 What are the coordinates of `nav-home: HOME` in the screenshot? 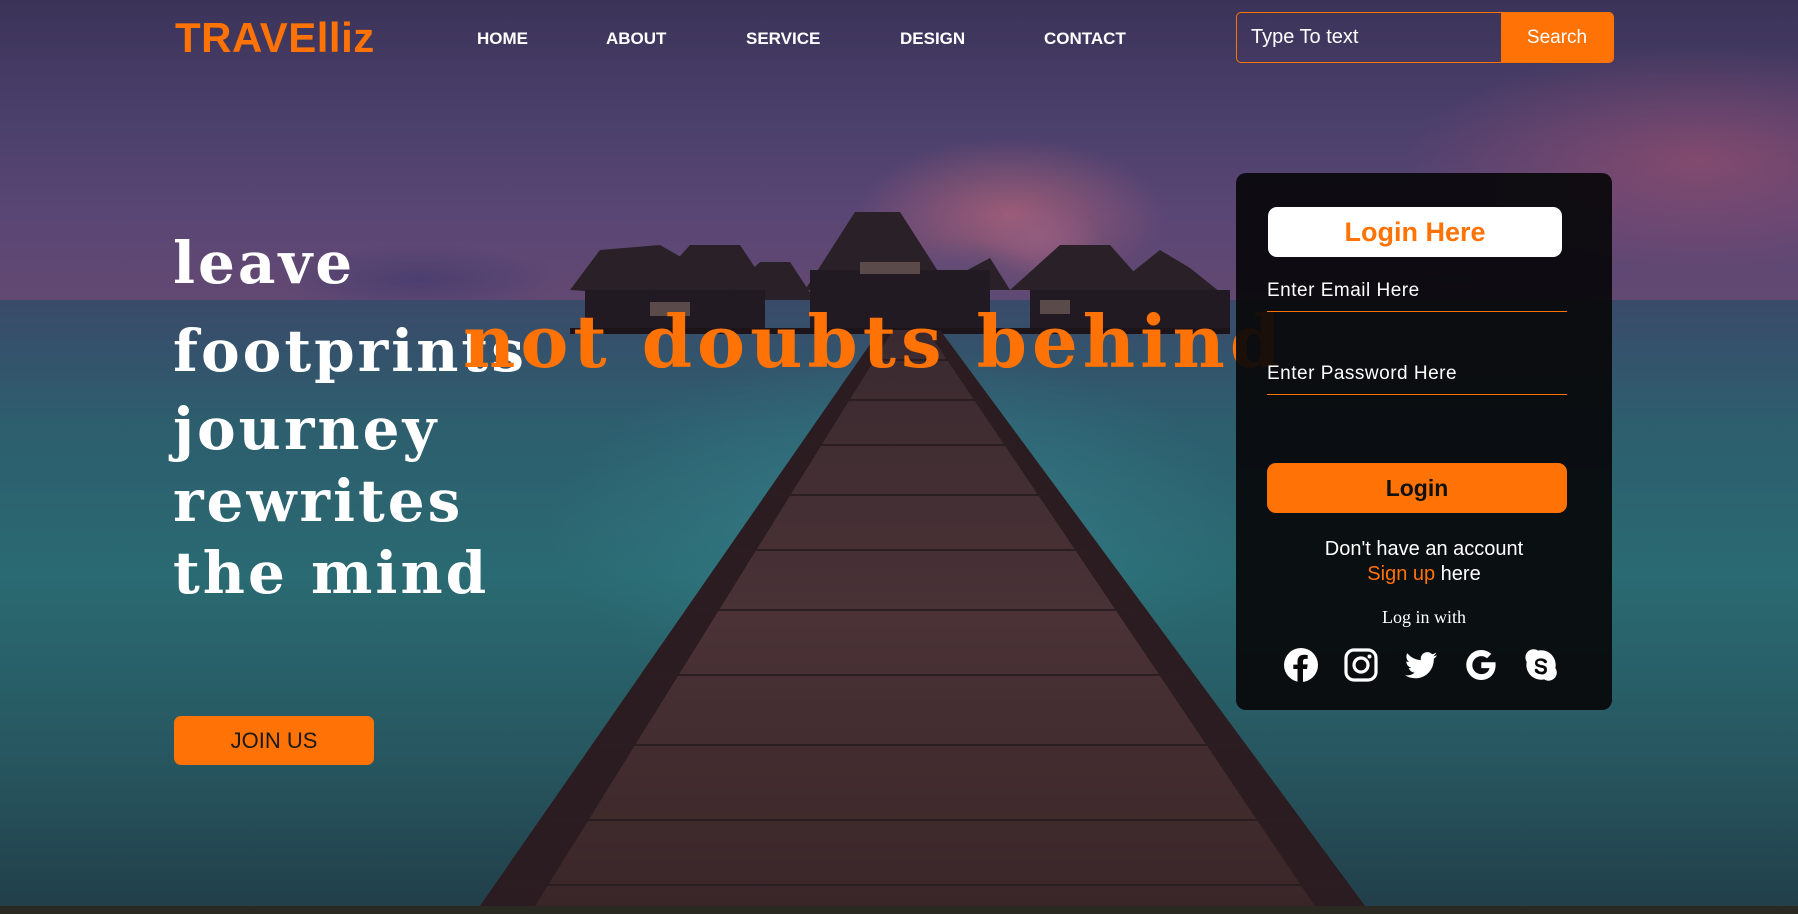 It's located at (502, 39).